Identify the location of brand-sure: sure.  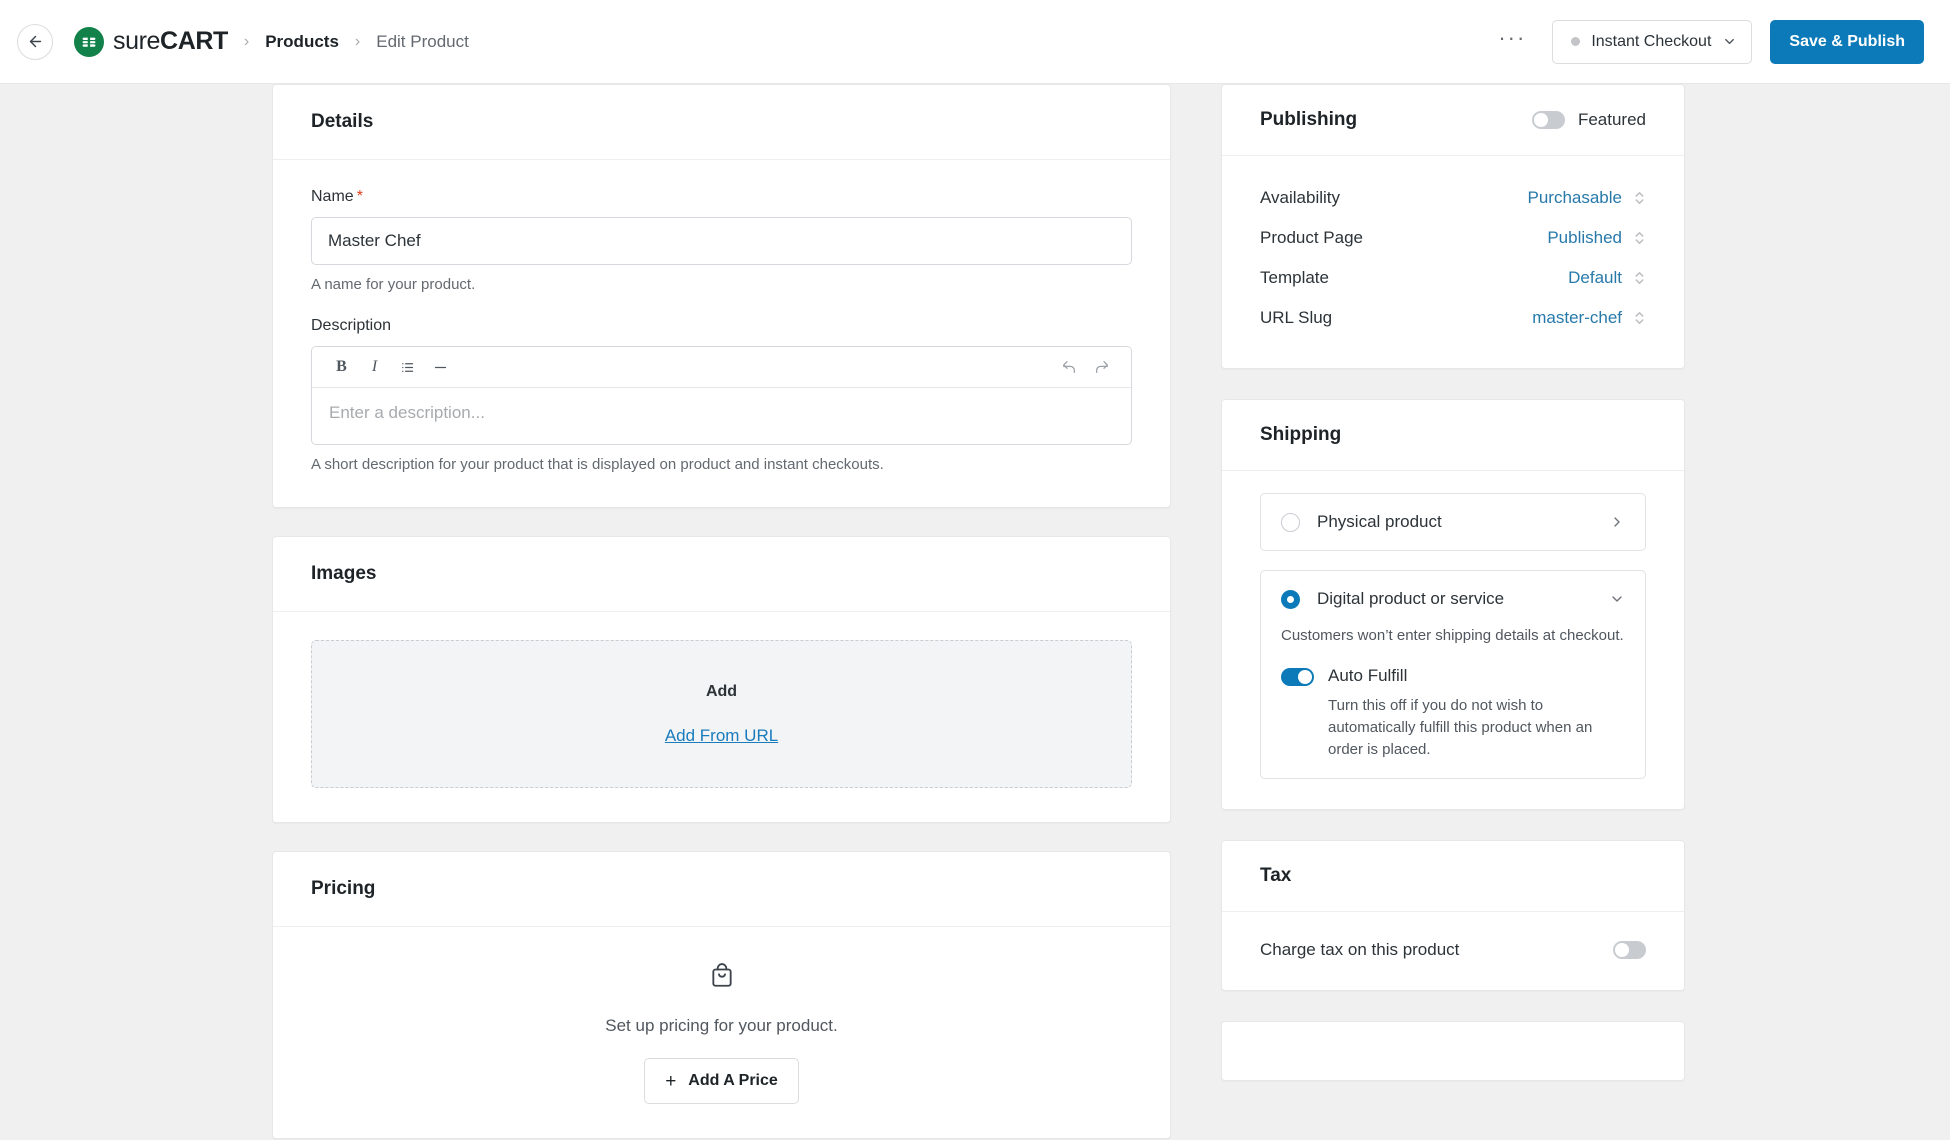
(137, 41).